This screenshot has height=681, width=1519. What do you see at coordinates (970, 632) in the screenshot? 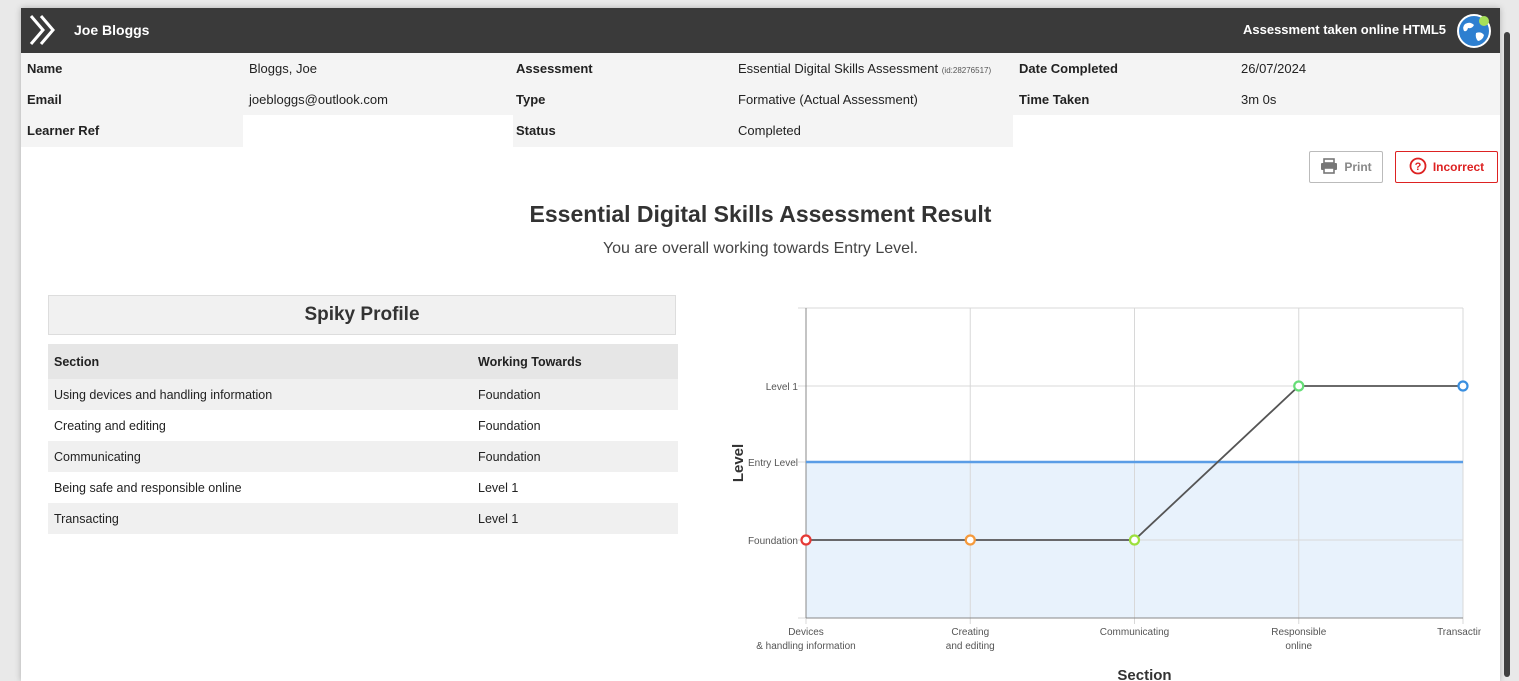
I see `x-tick-label: Creating` at bounding box center [970, 632].